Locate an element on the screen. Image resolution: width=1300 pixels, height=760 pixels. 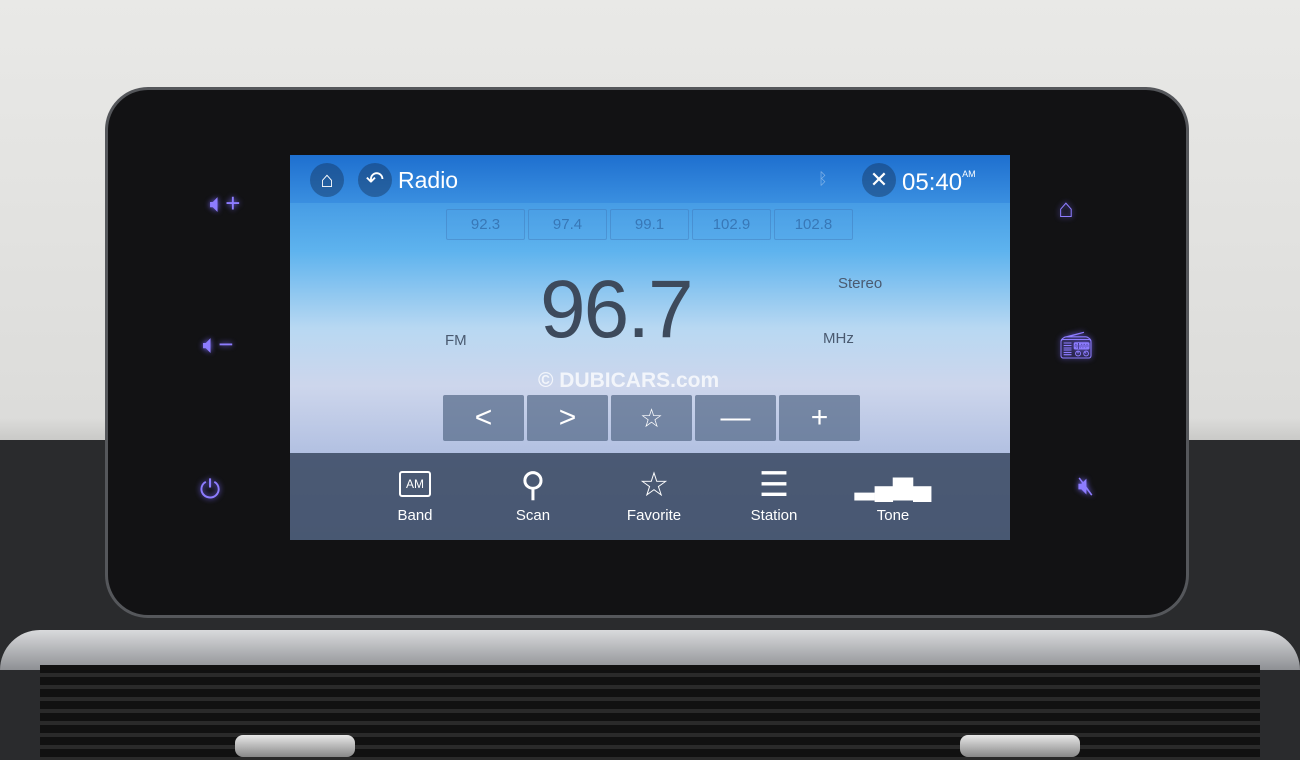
top-bar: ⌂ ↶ Radio ᛒ ✕ 05:40AM is located at coordinates (650, 179).